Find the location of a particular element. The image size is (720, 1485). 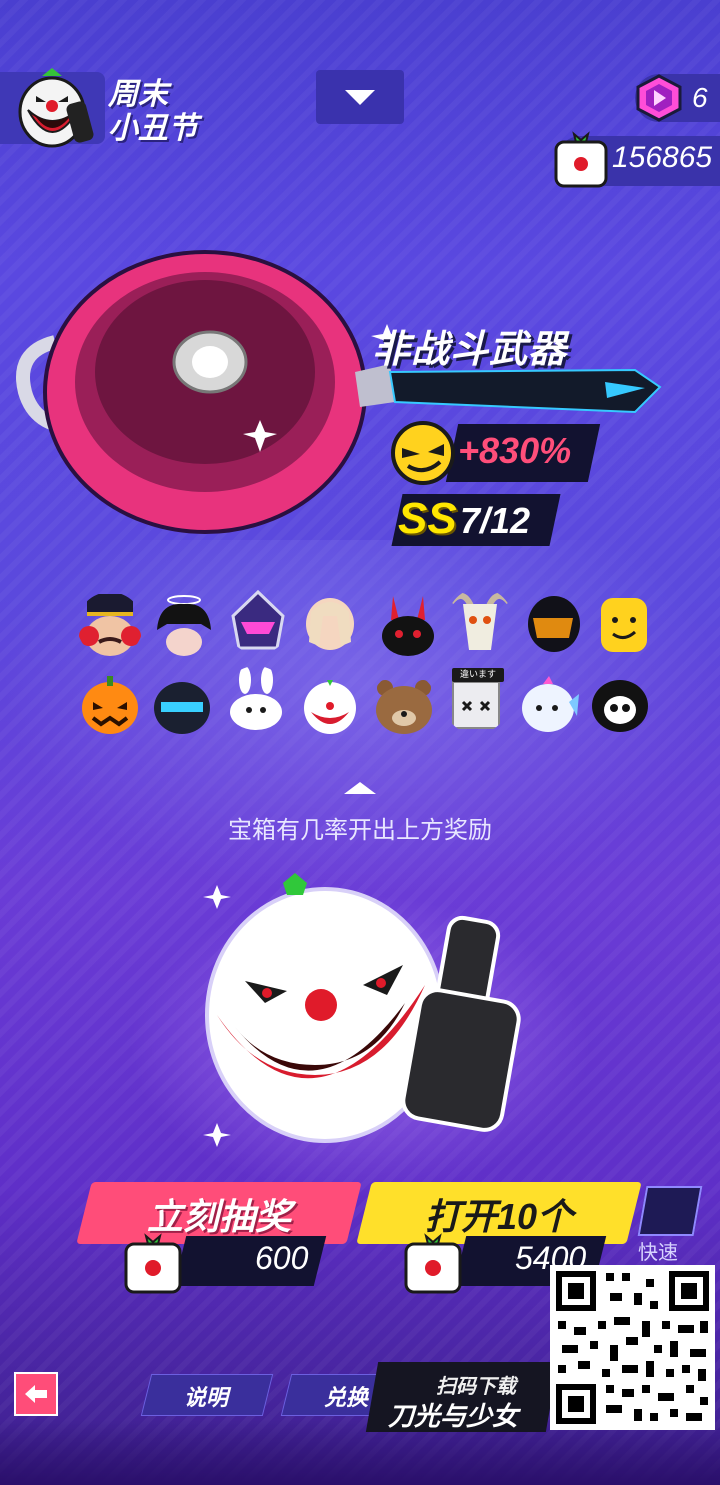

goat-skull-mask-icon is located at coordinates (480, 621).